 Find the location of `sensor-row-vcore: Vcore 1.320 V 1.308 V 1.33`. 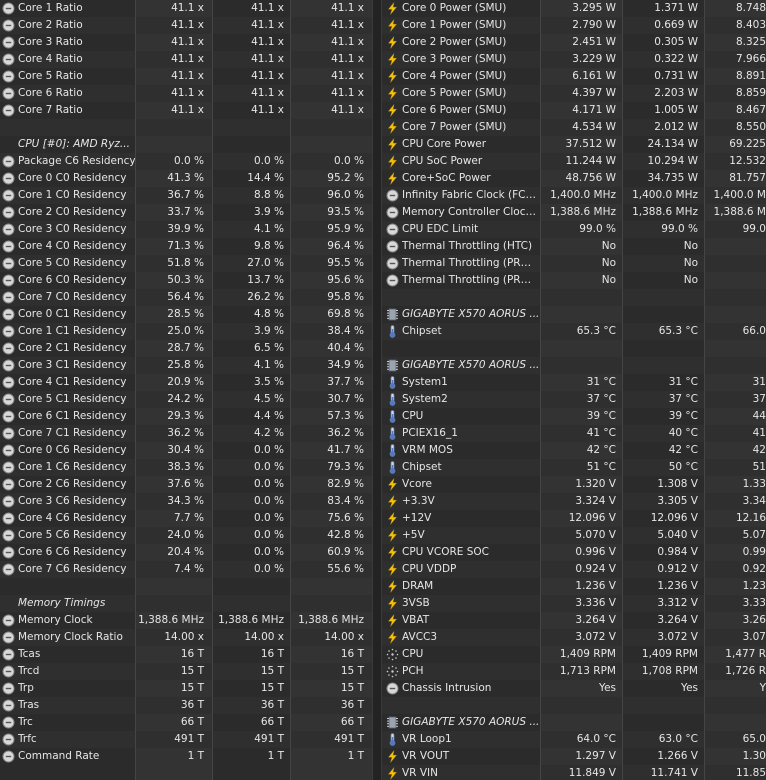

sensor-row-vcore: Vcore 1.320 V 1.308 V 1.33 is located at coordinates (574, 484).